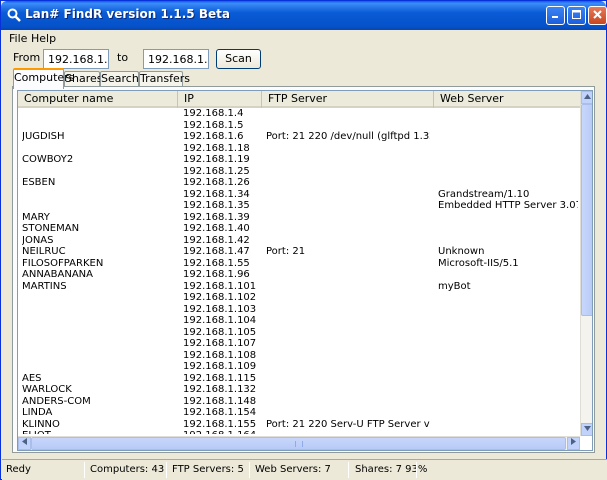 This screenshot has height=480, width=607. I want to click on table-row: NEILRUC 192.168.1.47 Port: 21 Unknown, so click(299, 252).